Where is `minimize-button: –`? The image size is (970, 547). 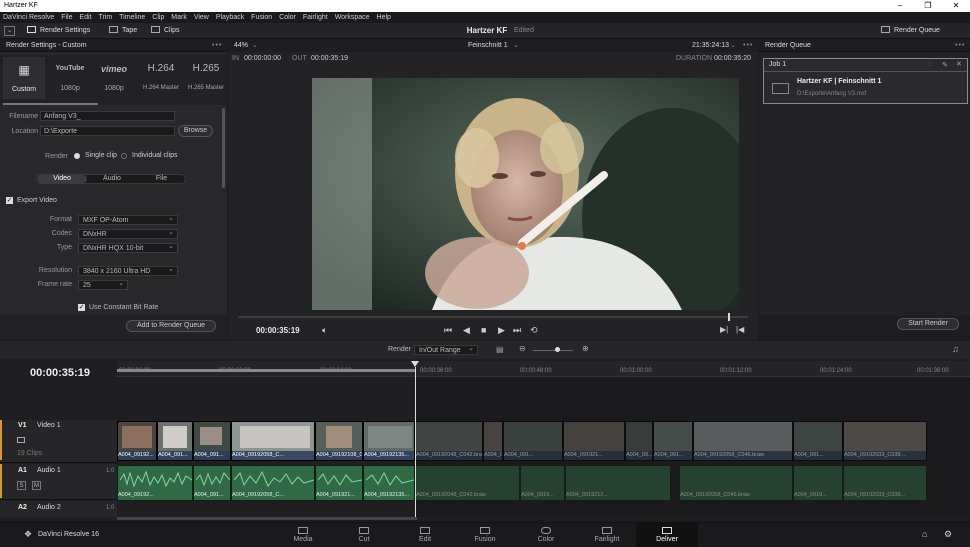 minimize-button: – is located at coordinates (900, 6).